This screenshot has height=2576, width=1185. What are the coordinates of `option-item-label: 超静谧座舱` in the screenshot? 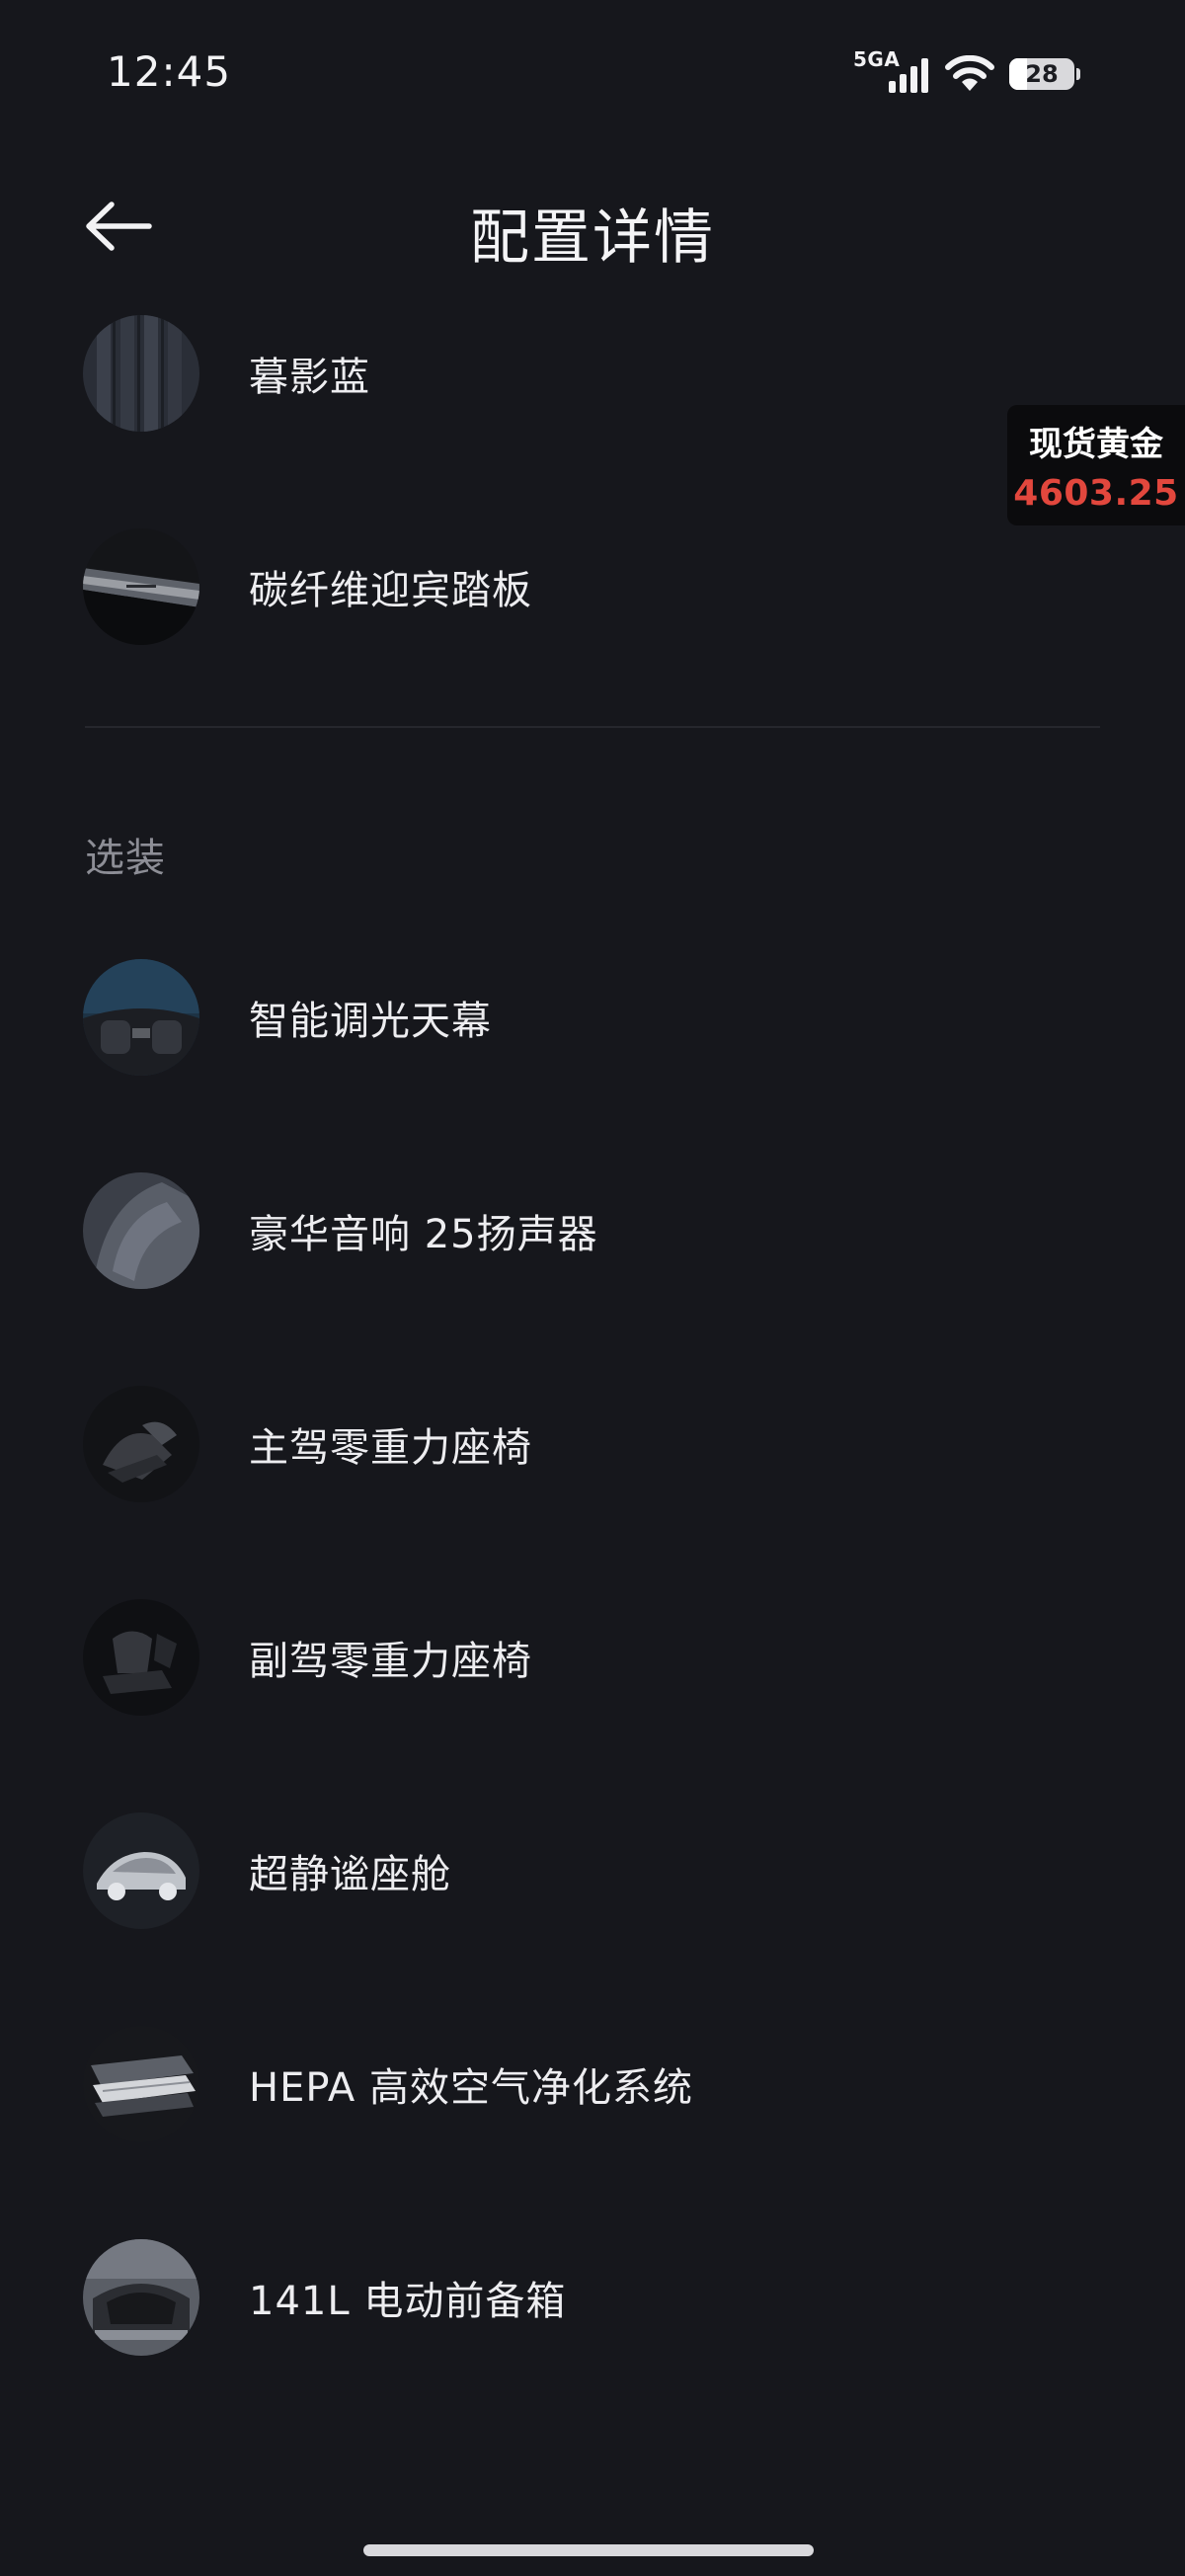 It's located at (350, 1874).